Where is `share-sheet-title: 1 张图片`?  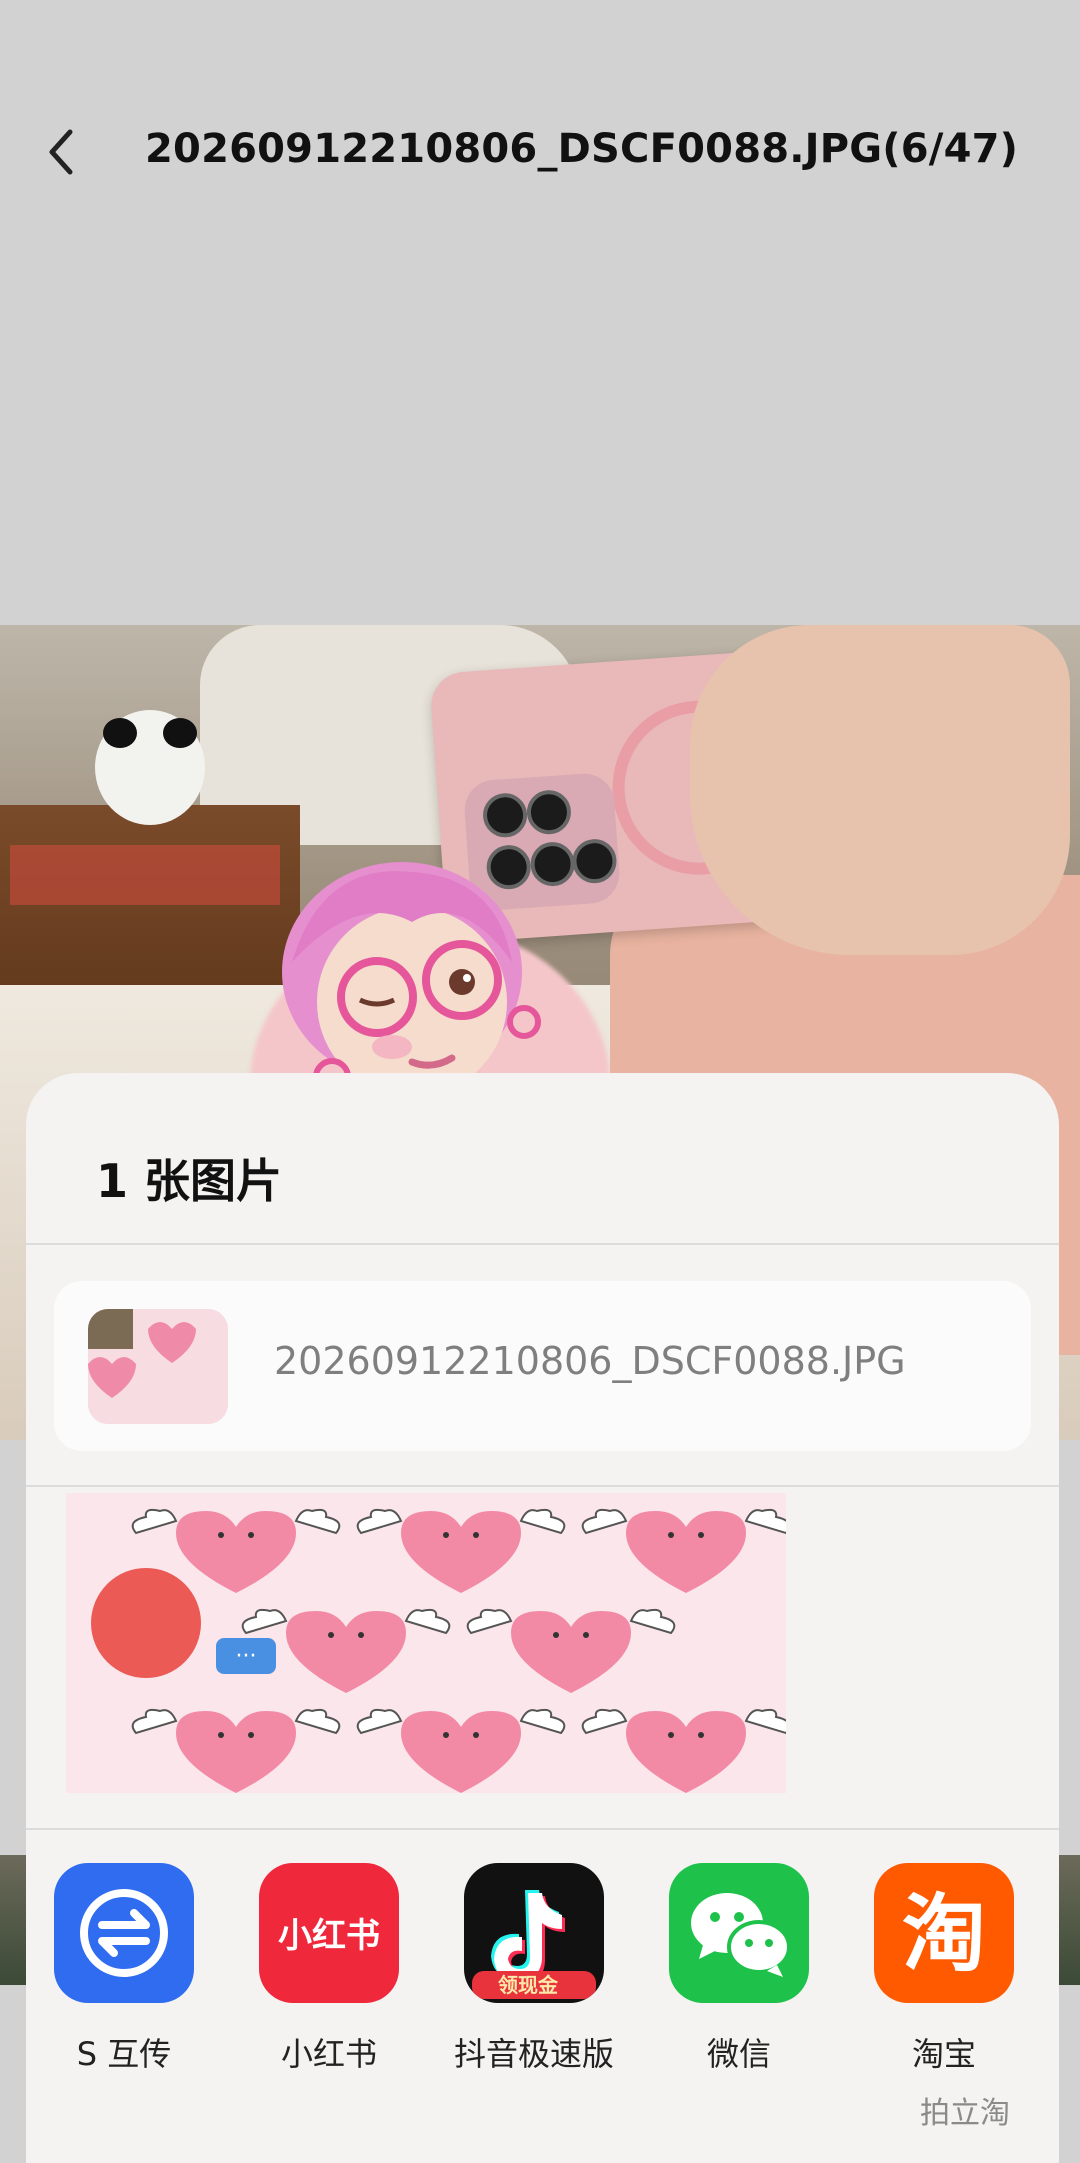 share-sheet-title: 1 张图片 is located at coordinates (189, 1181).